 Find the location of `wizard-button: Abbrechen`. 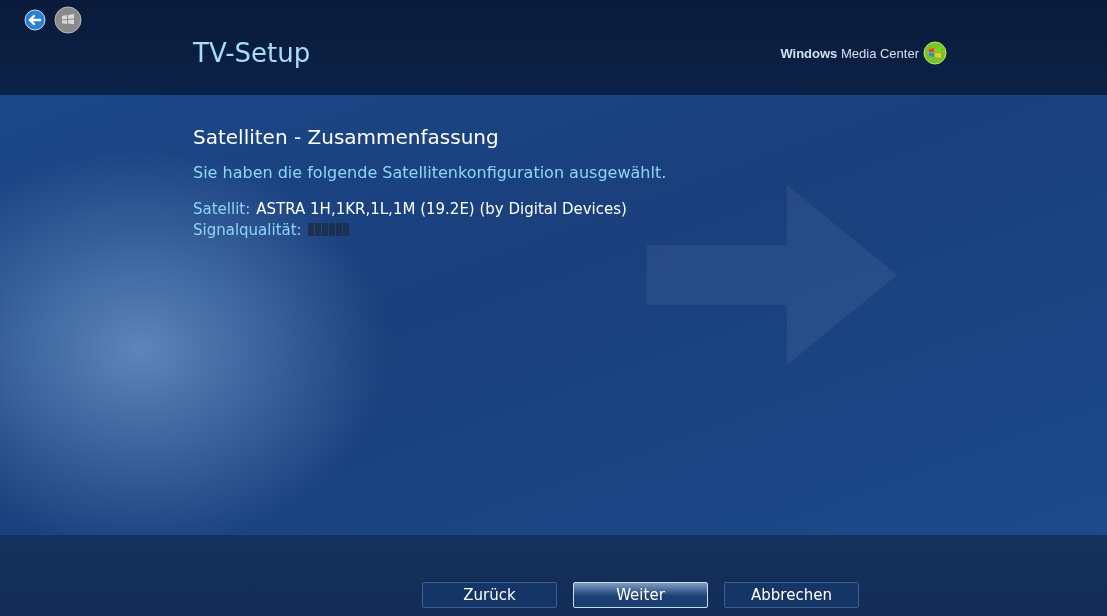

wizard-button: Abbrechen is located at coordinates (791, 595).